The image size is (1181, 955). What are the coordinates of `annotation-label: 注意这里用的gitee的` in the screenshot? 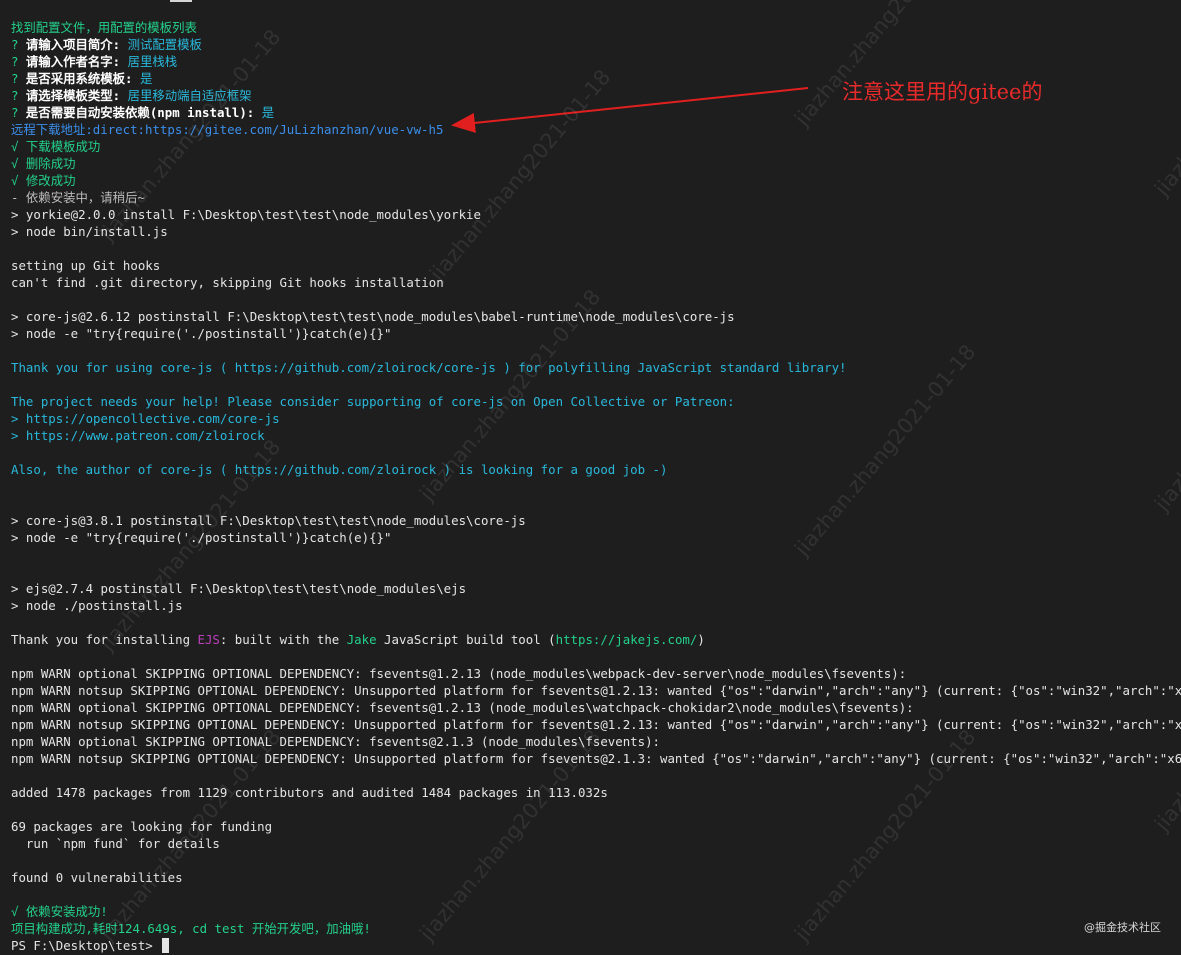 It's located at (942, 92).